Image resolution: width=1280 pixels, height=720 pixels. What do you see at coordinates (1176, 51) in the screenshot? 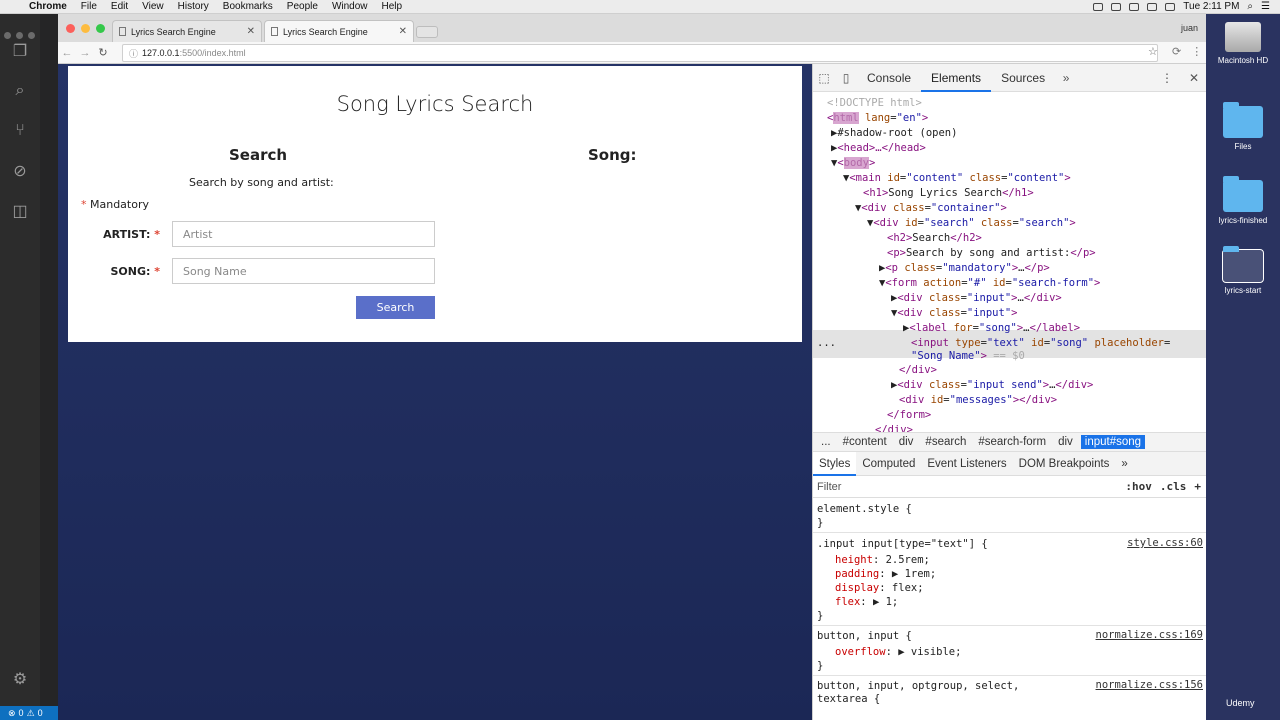
I see `extension-icon: ⟳` at bounding box center [1176, 51].